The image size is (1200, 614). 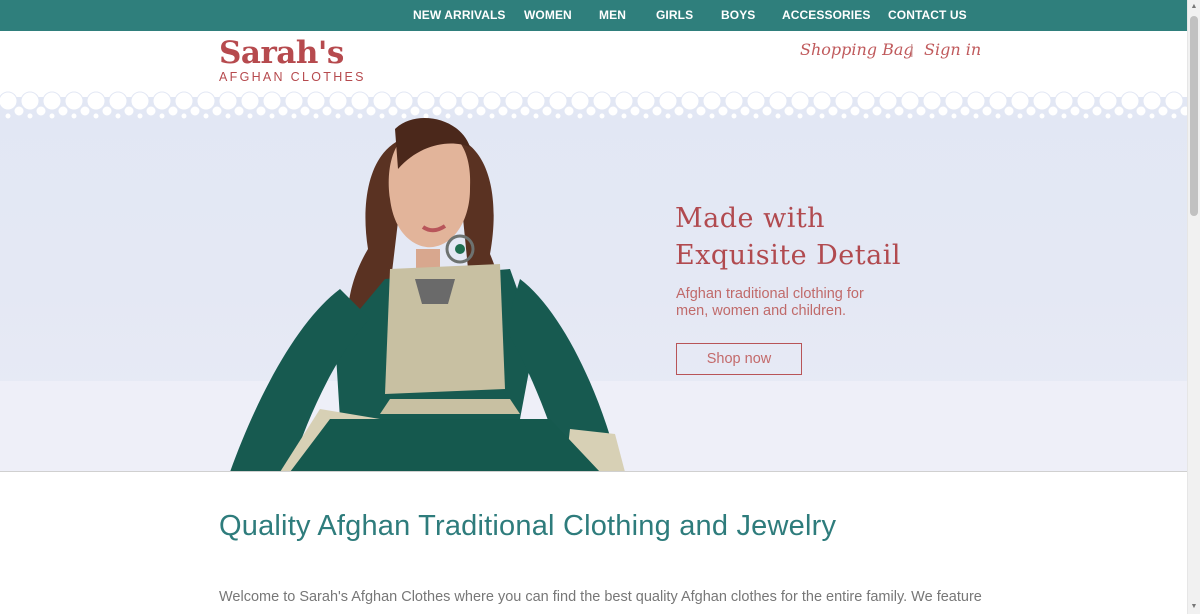 What do you see at coordinates (927, 15) in the screenshot?
I see `nav-item-contact-us: CONTACT US` at bounding box center [927, 15].